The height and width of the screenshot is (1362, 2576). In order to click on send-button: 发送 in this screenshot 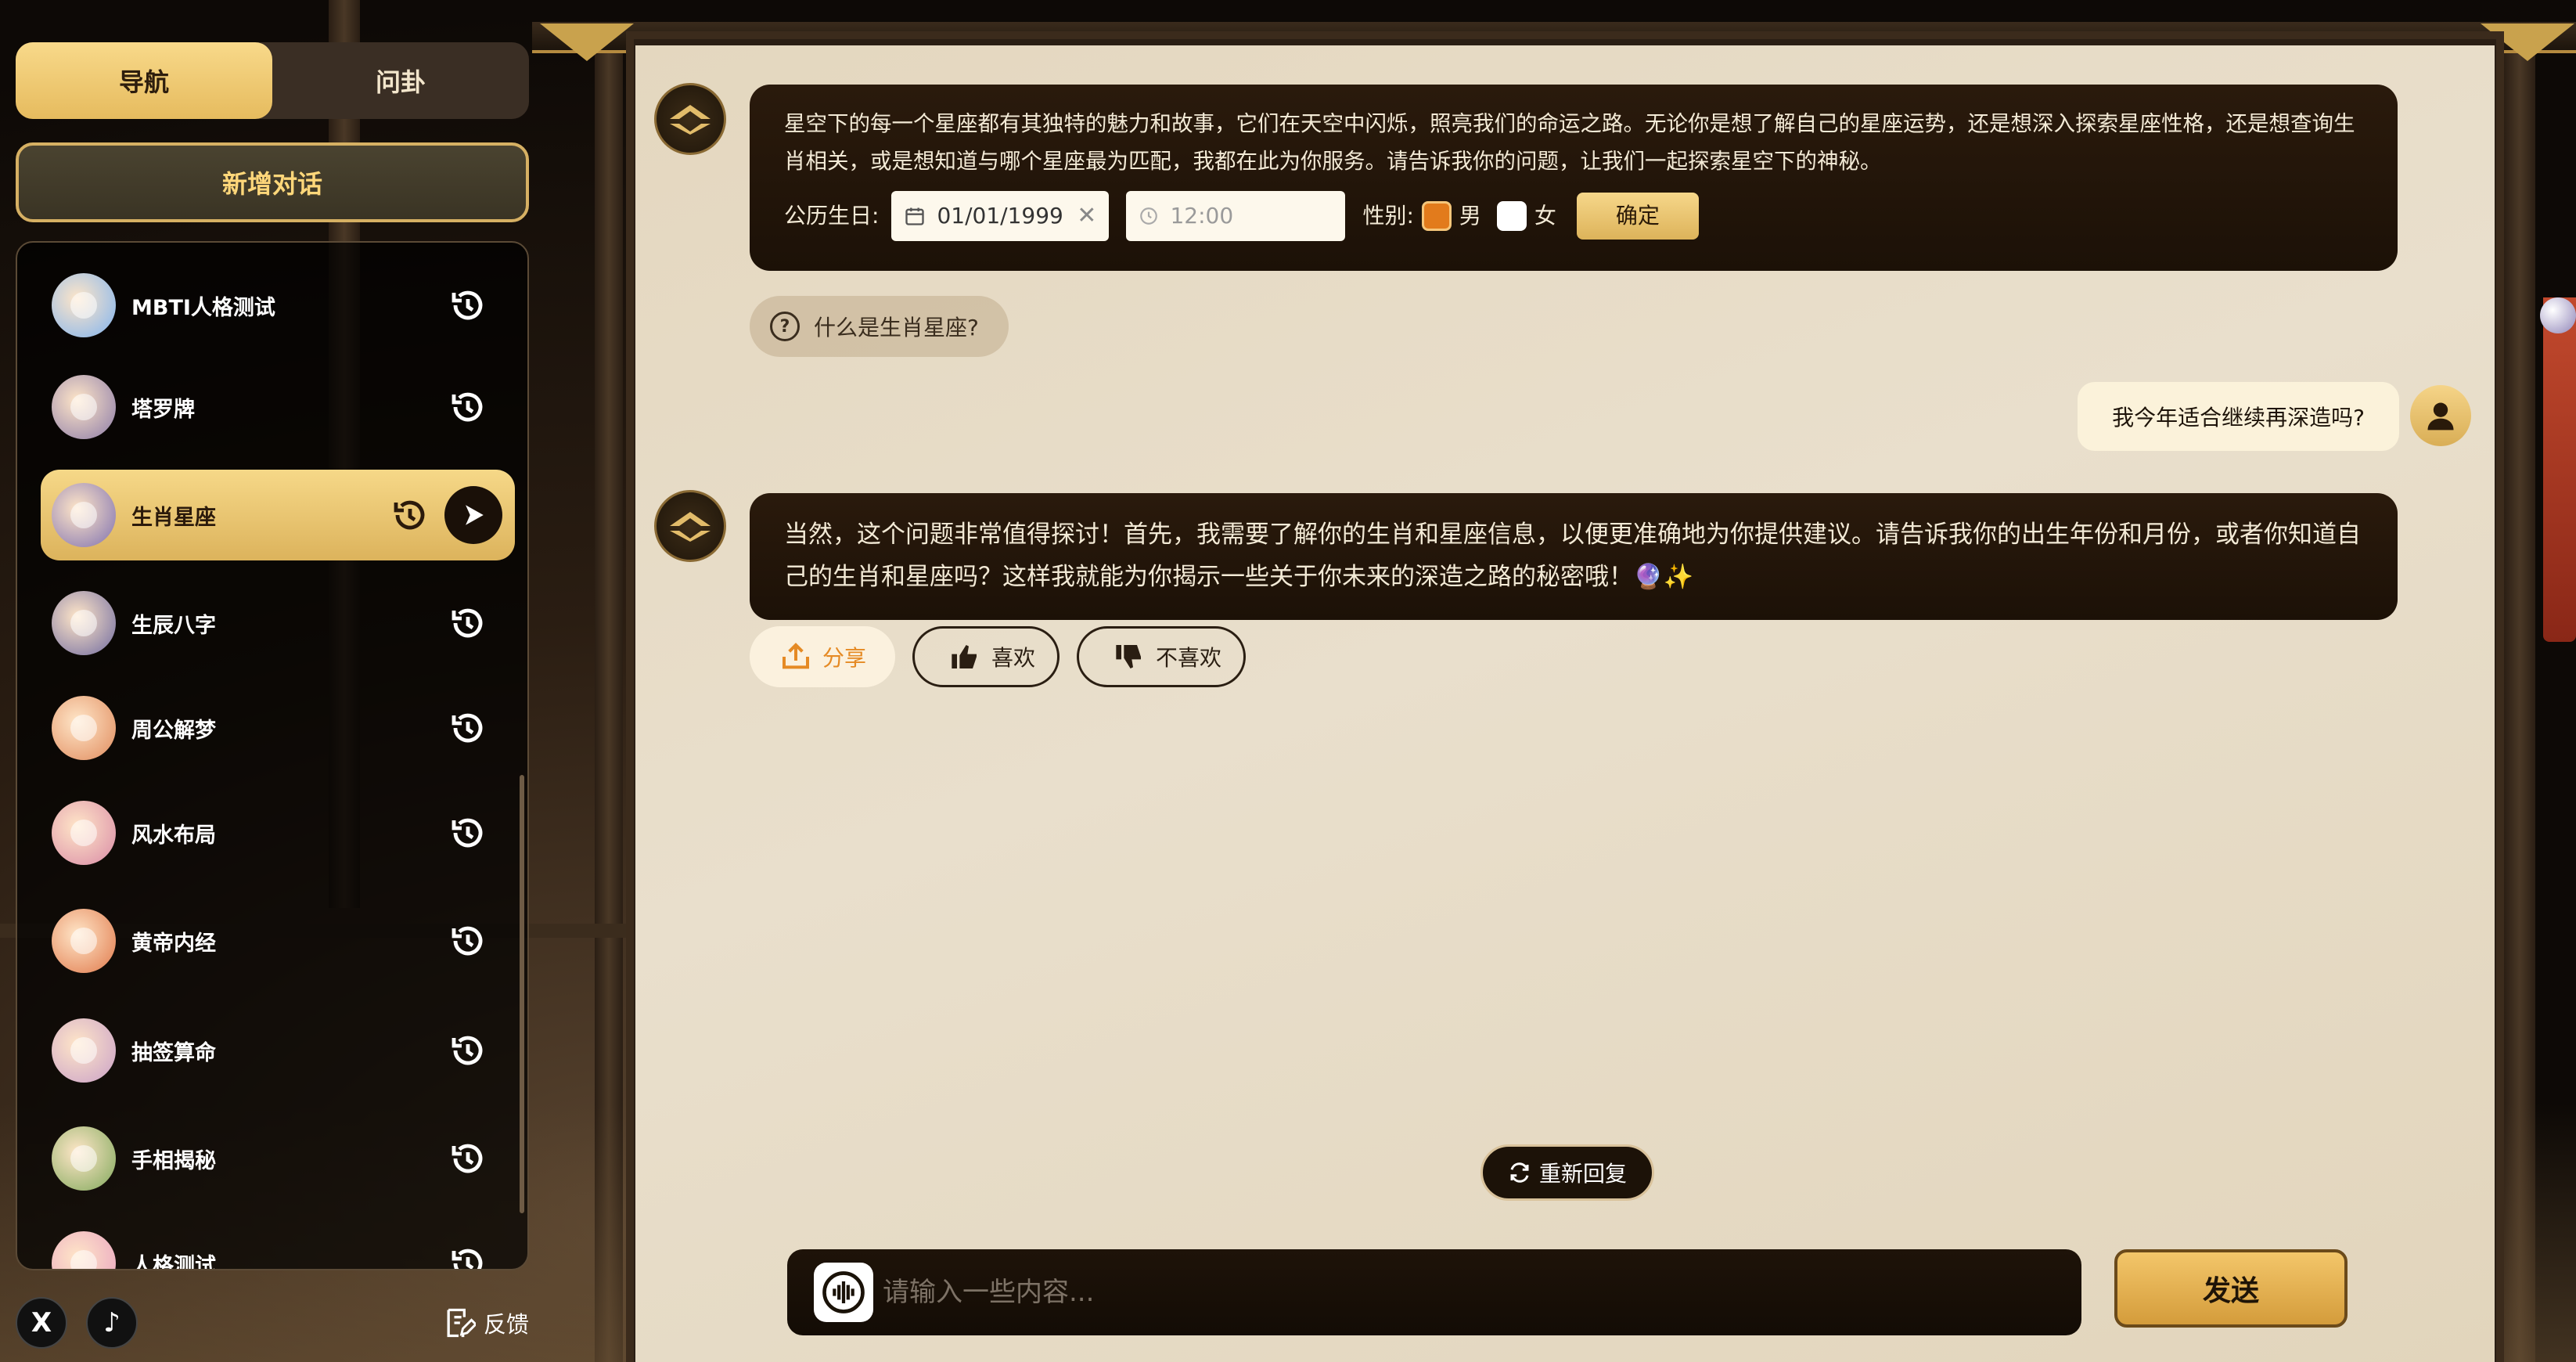, I will do `click(2231, 1288)`.